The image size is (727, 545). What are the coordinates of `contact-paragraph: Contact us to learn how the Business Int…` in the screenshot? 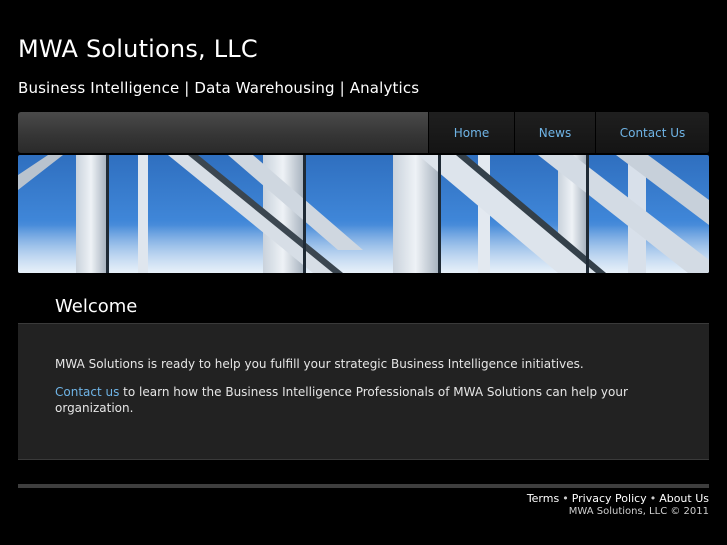 It's located at (350, 400).